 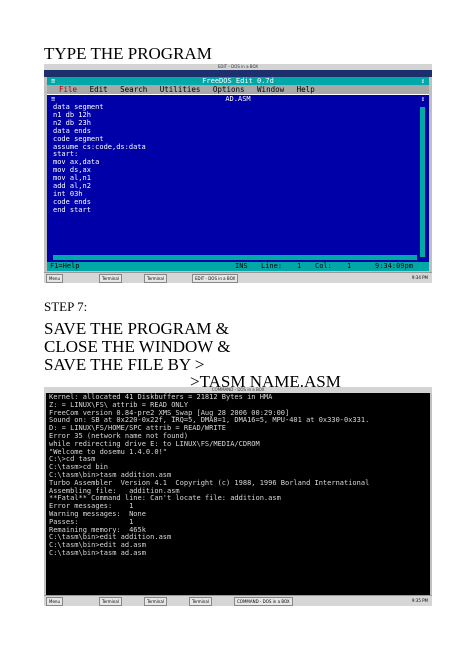 What do you see at coordinates (215, 278) in the screenshot?
I see `taskbar-item: EDIT - DOS in a BOX` at bounding box center [215, 278].